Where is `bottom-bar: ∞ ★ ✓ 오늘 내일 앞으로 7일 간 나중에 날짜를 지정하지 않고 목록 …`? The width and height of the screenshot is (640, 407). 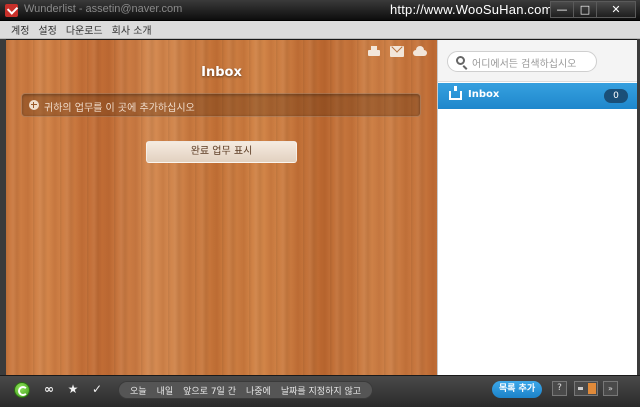
bottom-bar: ∞ ★ ✓ 오늘 내일 앞으로 7일 간 나중에 날짜를 지정하지 않고 목록 … is located at coordinates (320, 391).